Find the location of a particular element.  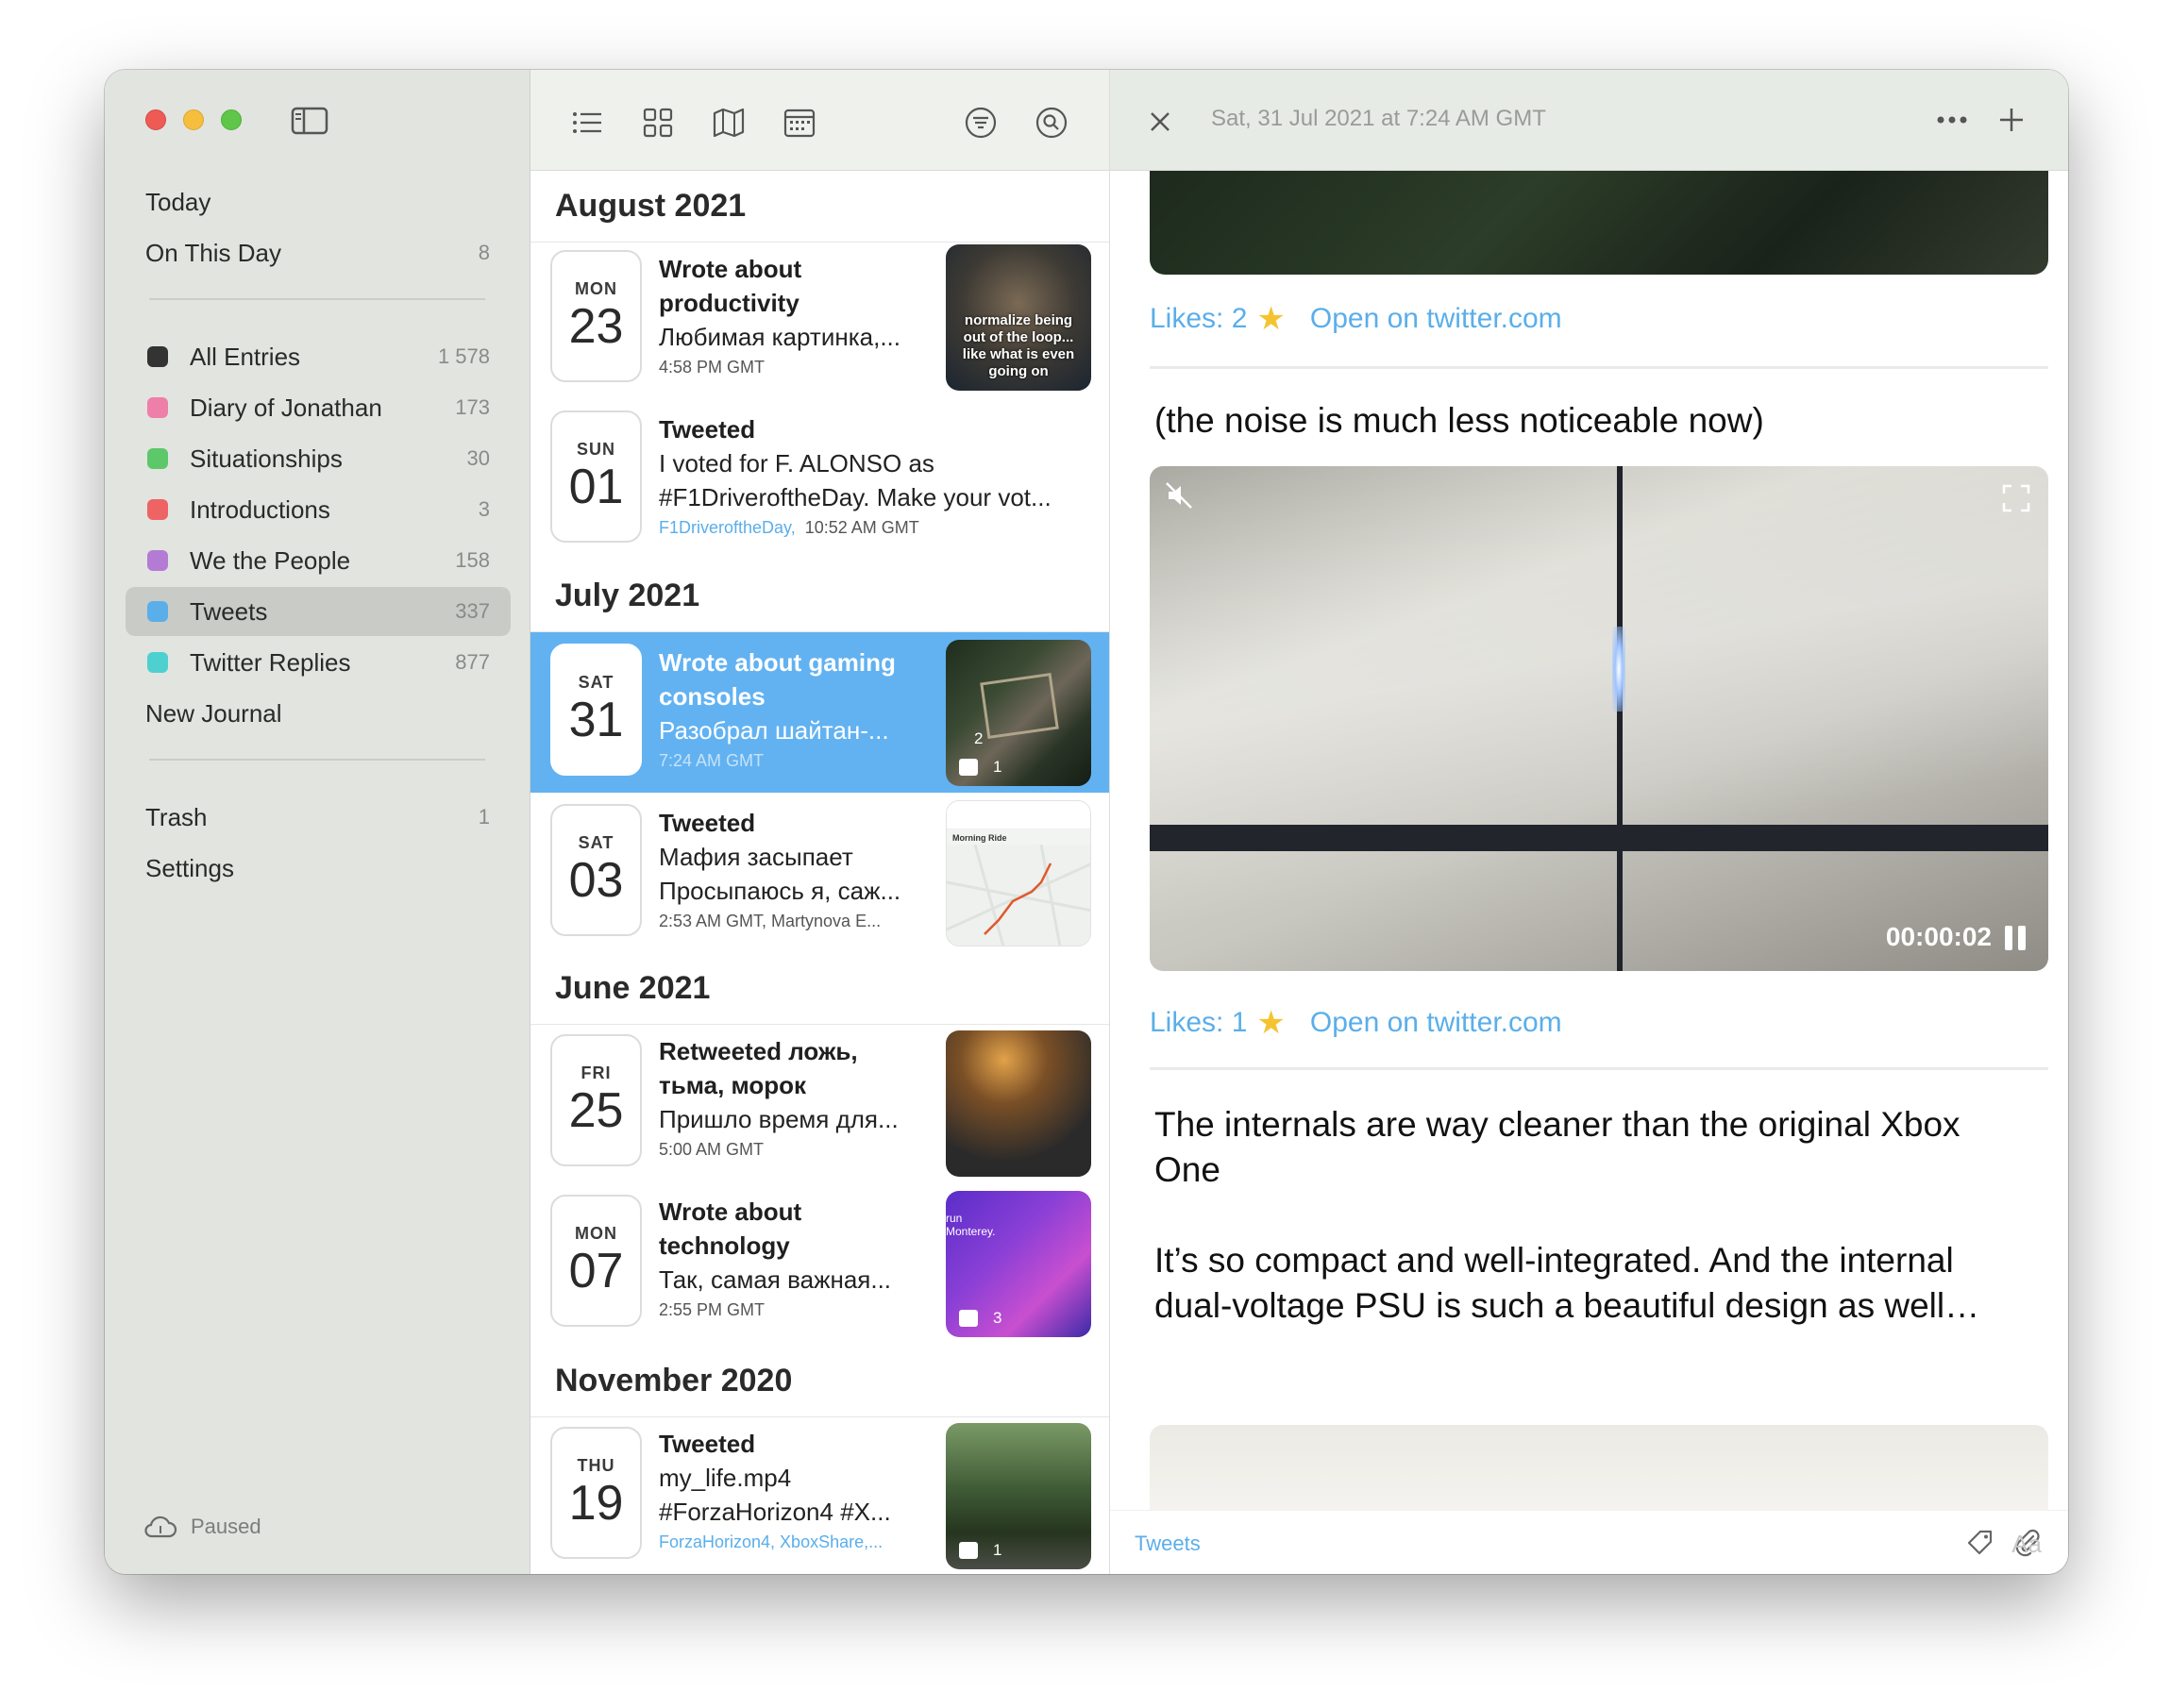

entry-day: 25 is located at coordinates (596, 1110).